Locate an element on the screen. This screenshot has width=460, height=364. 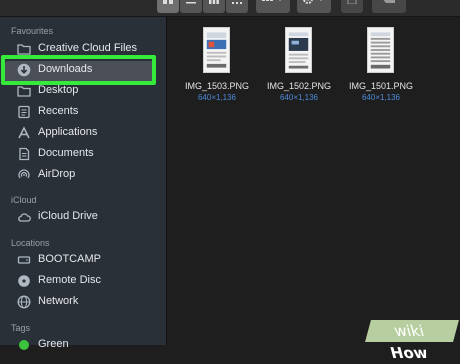
icon-view-button is located at coordinates (168, 6).